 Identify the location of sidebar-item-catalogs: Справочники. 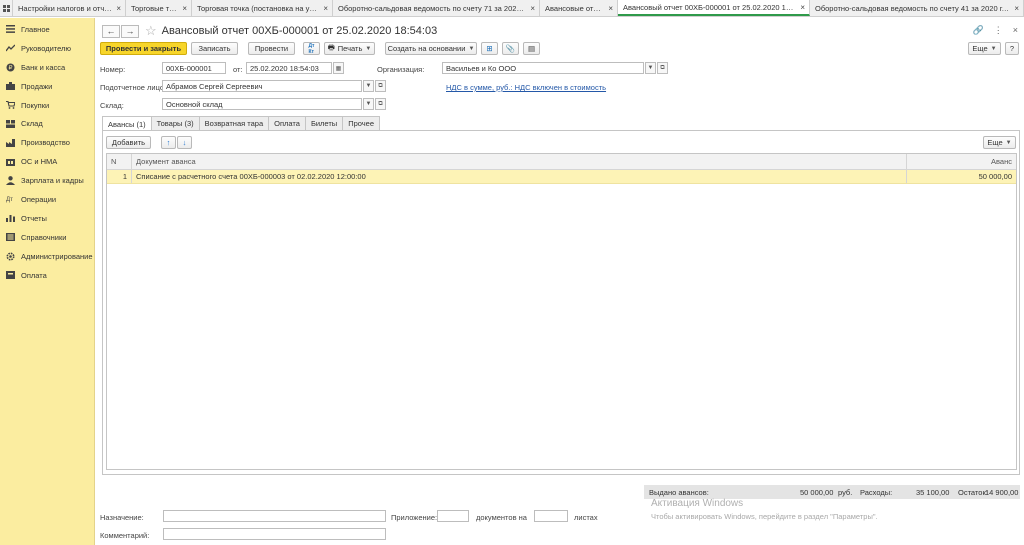
(47, 237).